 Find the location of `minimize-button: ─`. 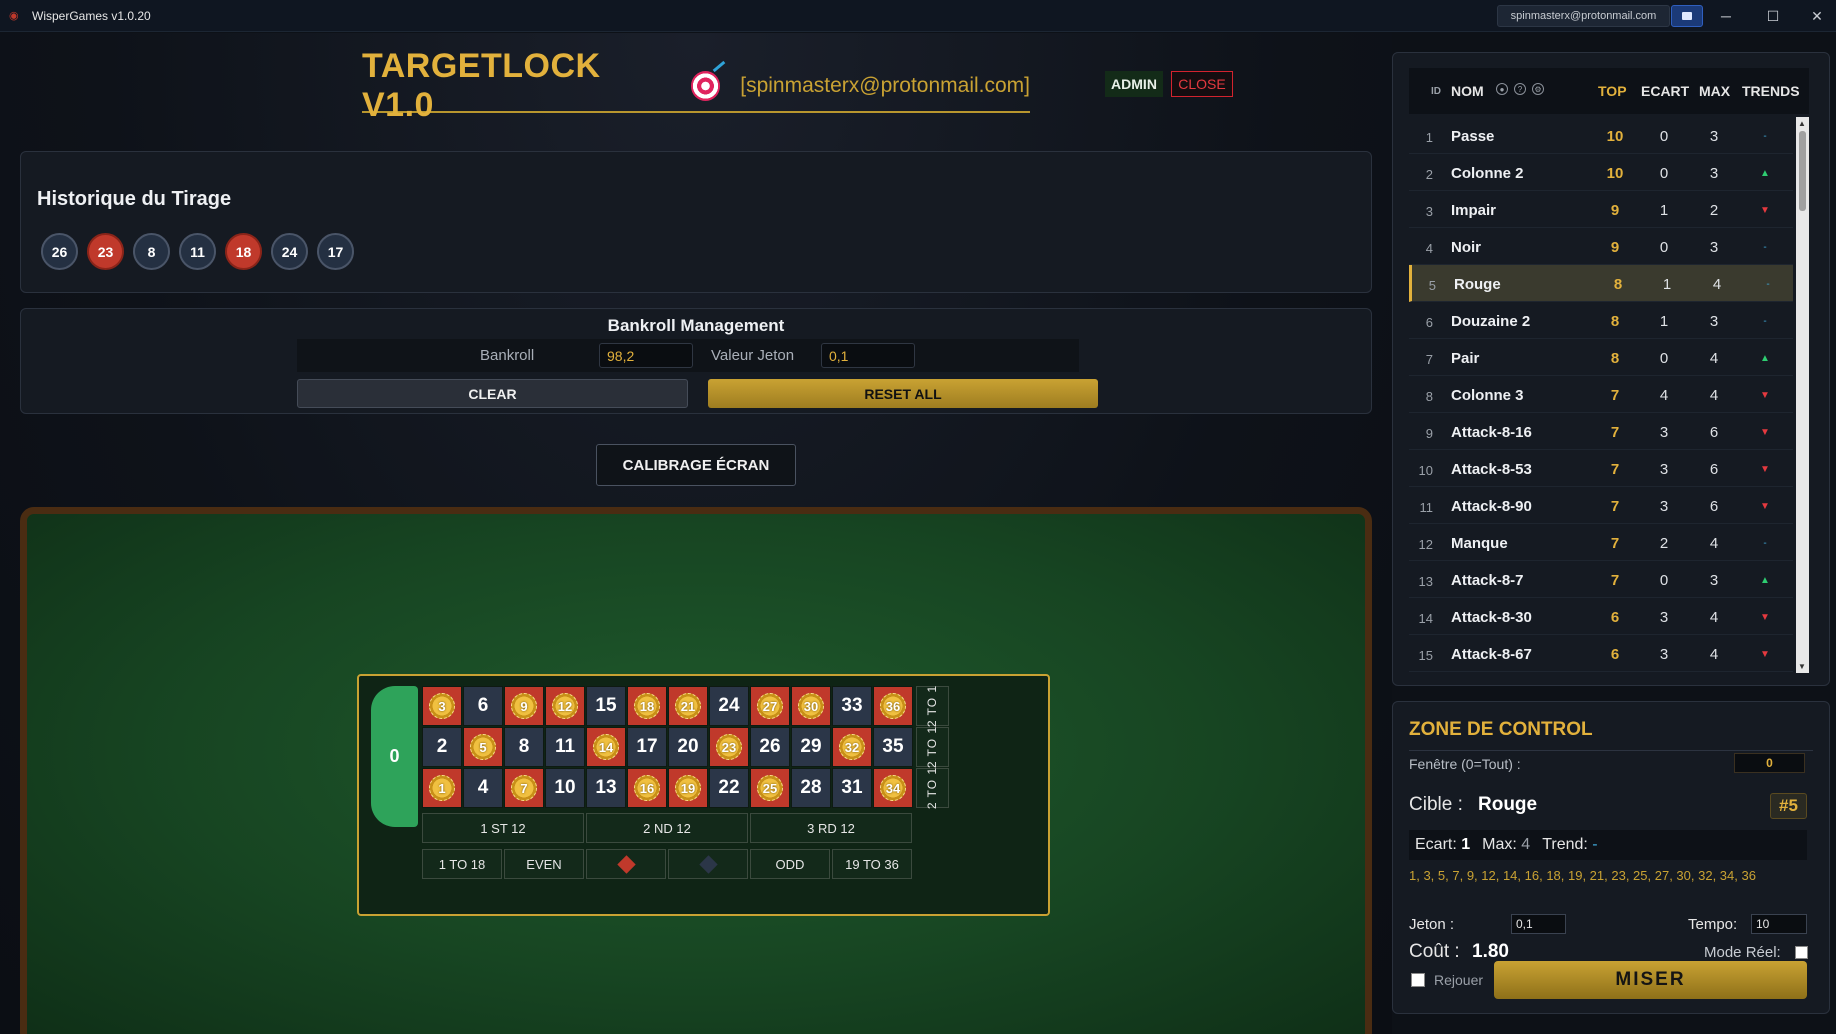

minimize-button: ─ is located at coordinates (1726, 16).